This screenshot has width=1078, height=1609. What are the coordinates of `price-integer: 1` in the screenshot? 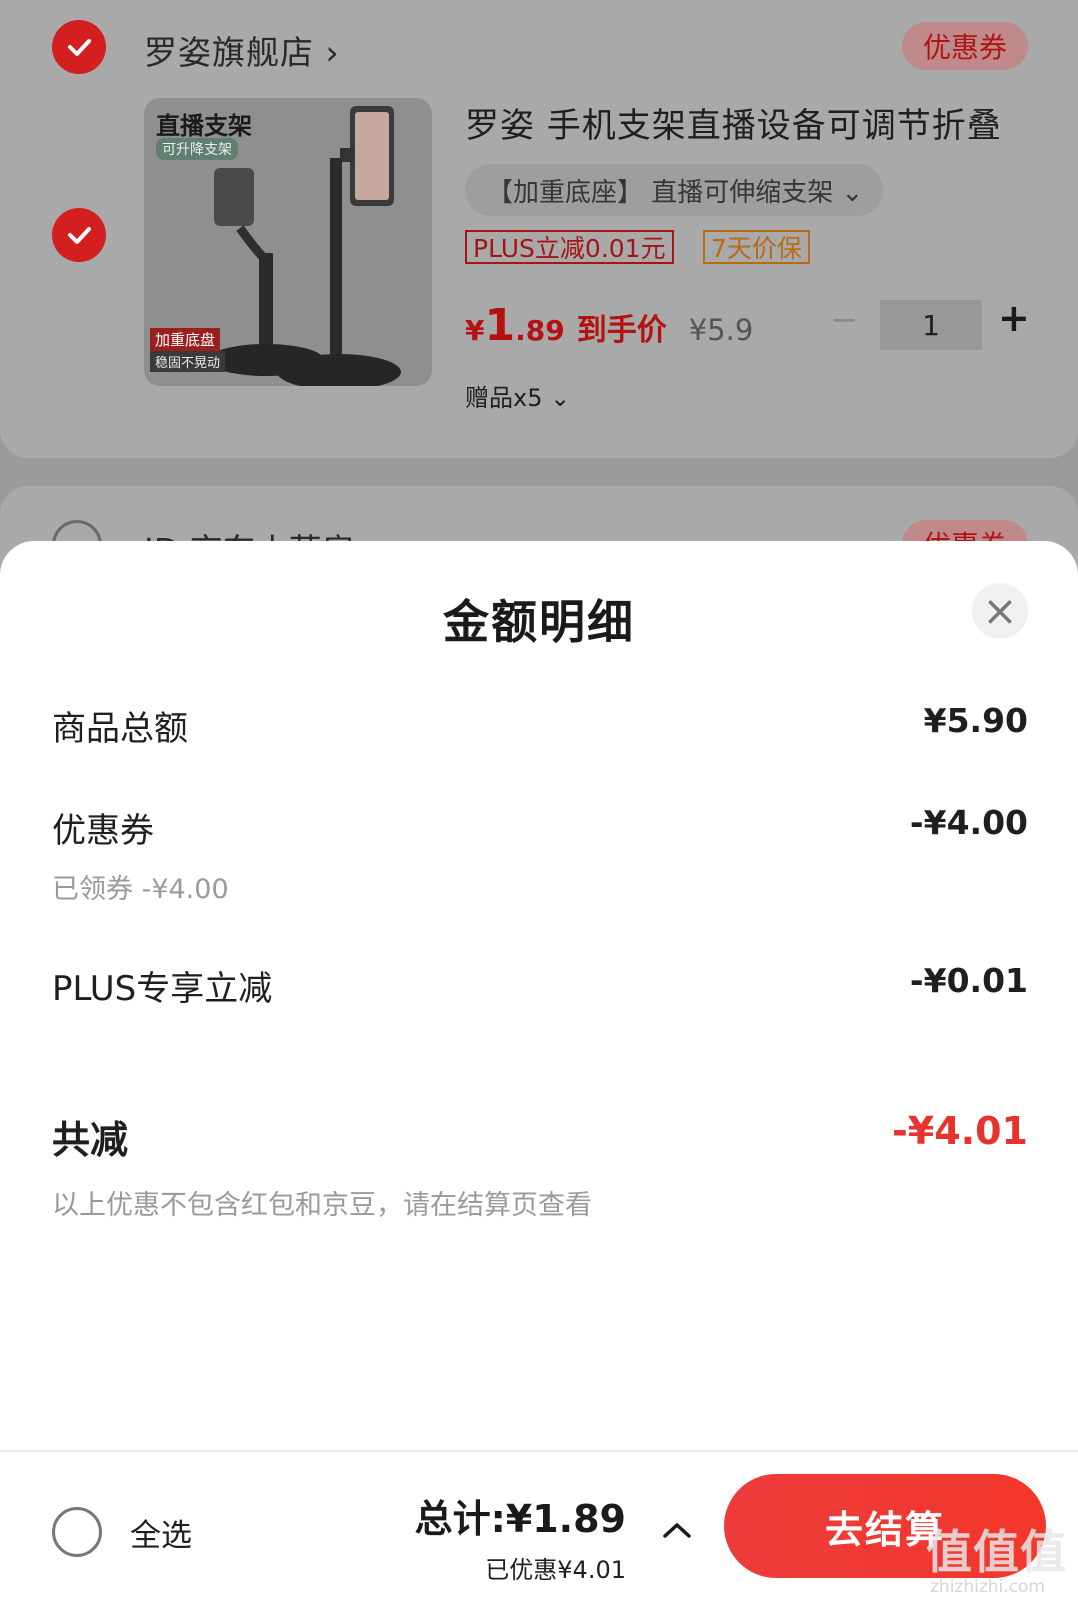 It's located at (500, 325).